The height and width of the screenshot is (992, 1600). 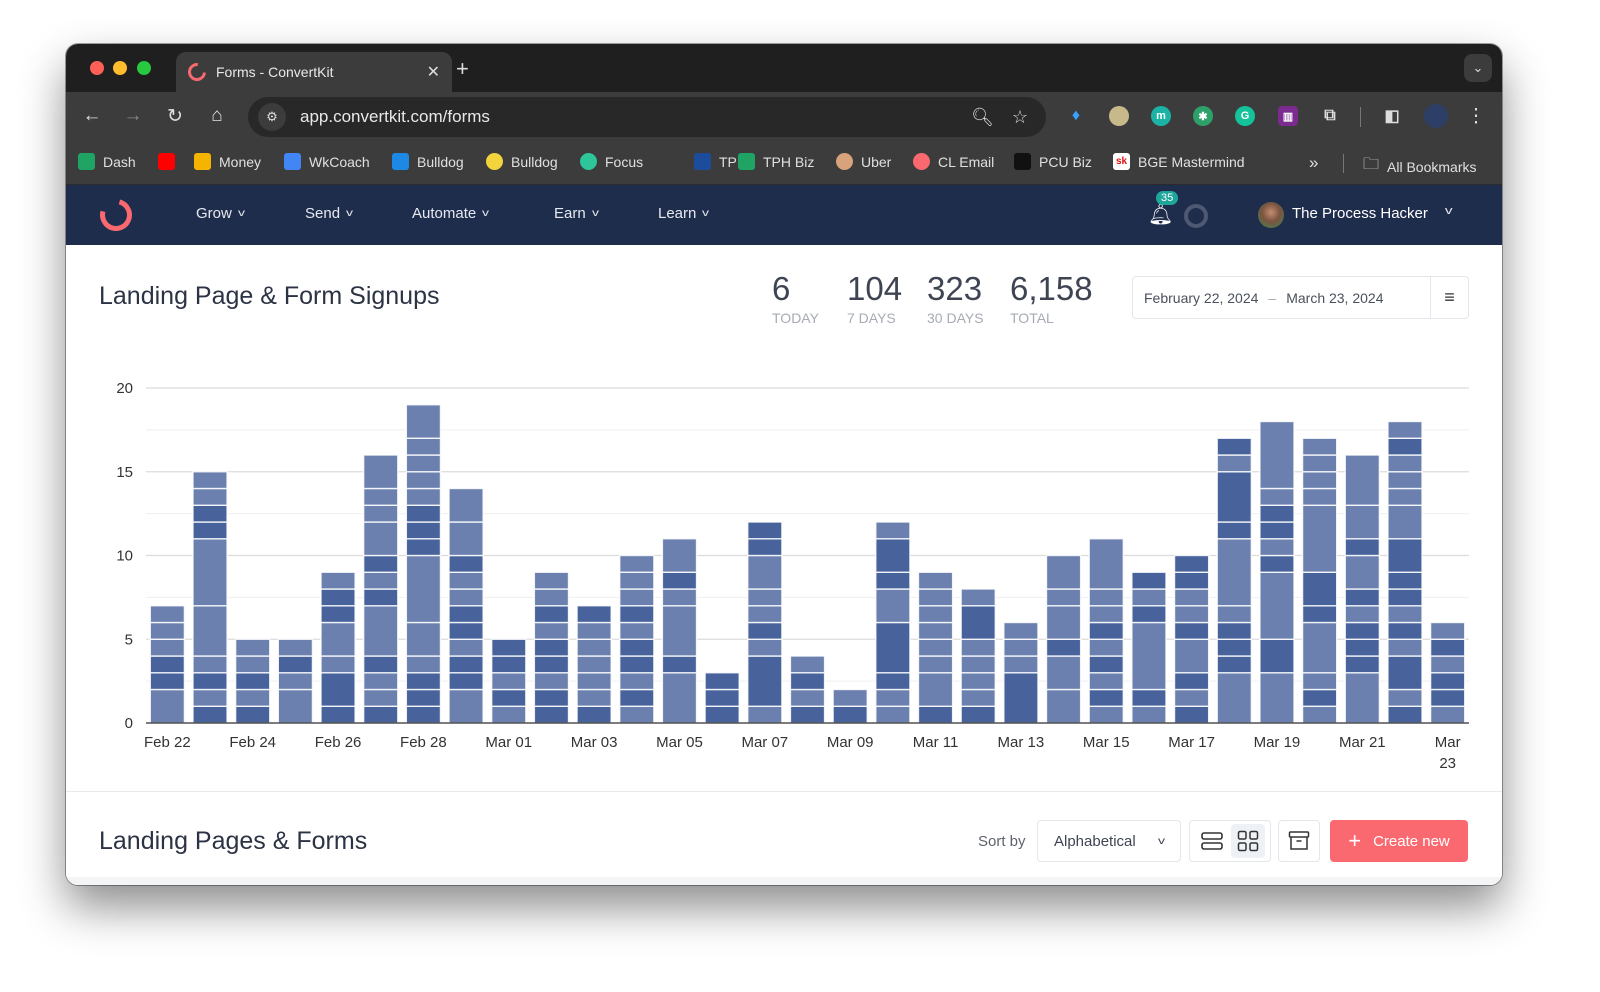 I want to click on maximize-window-button, so click(x=144, y=68).